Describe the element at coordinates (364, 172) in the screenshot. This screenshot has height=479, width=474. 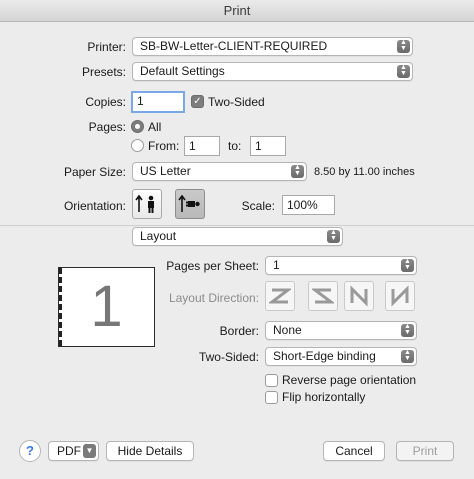
I see `paper-dimensions: 8.50 by 11.00 inches` at that location.